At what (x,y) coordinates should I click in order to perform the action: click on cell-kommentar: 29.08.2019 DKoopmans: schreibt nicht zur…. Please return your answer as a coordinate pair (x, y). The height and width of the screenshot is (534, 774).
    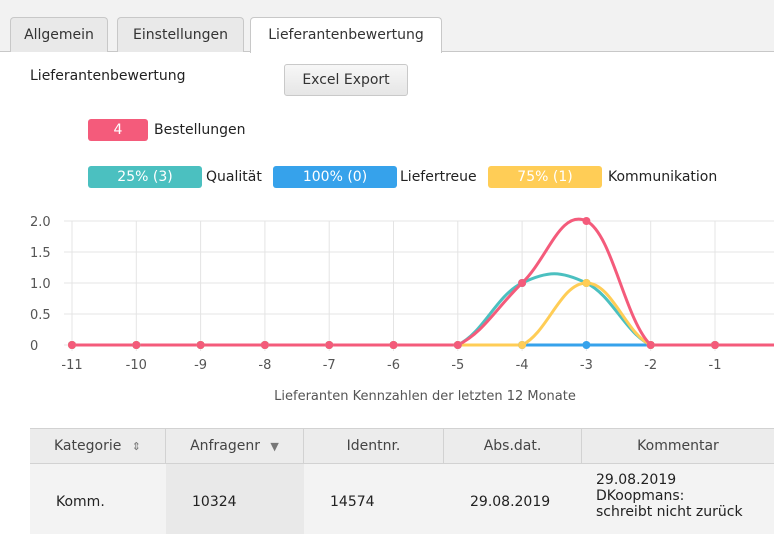
    Looking at the image, I should click on (678, 499).